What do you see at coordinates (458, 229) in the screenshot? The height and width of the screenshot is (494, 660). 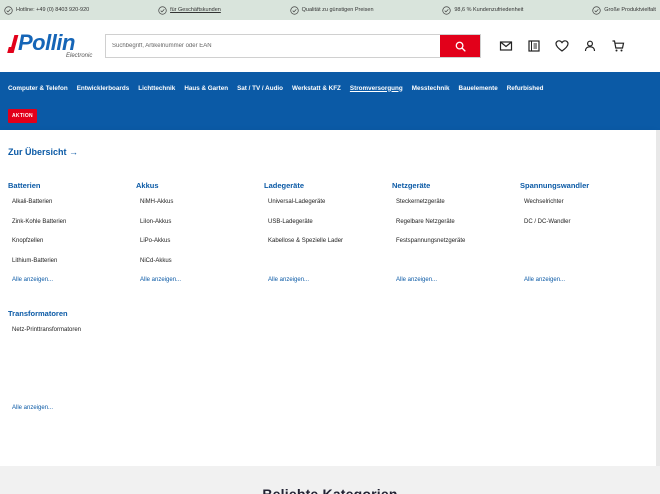 I see `subcategory-link: Regelbare Netzgeräte` at bounding box center [458, 229].